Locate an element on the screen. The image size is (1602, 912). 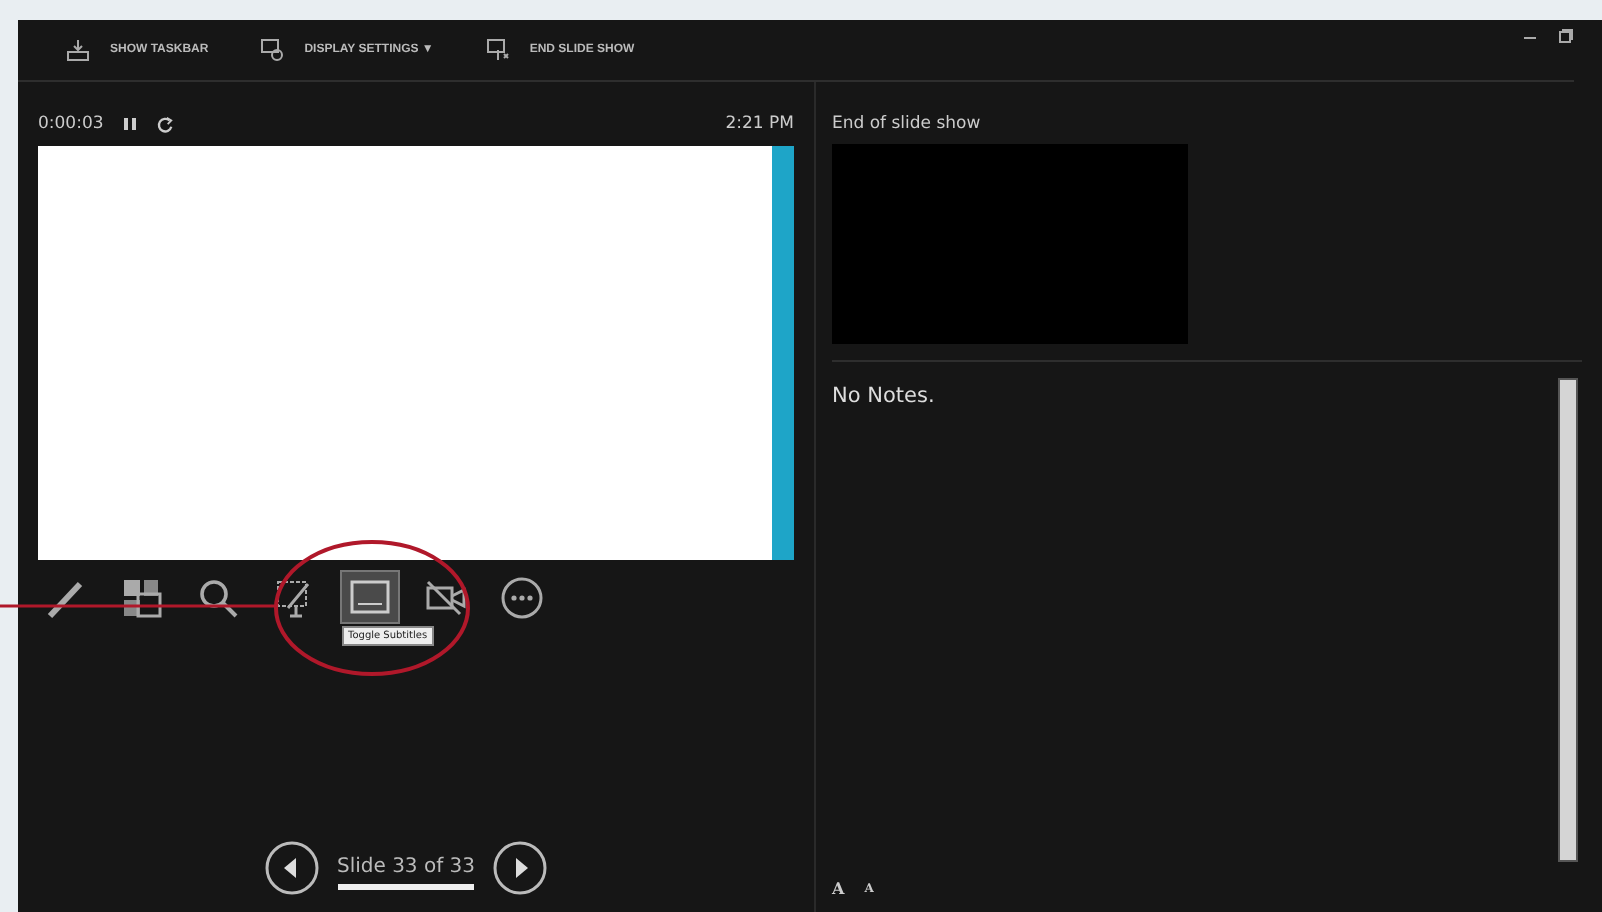
tool-button is located at coordinates (370, 597).